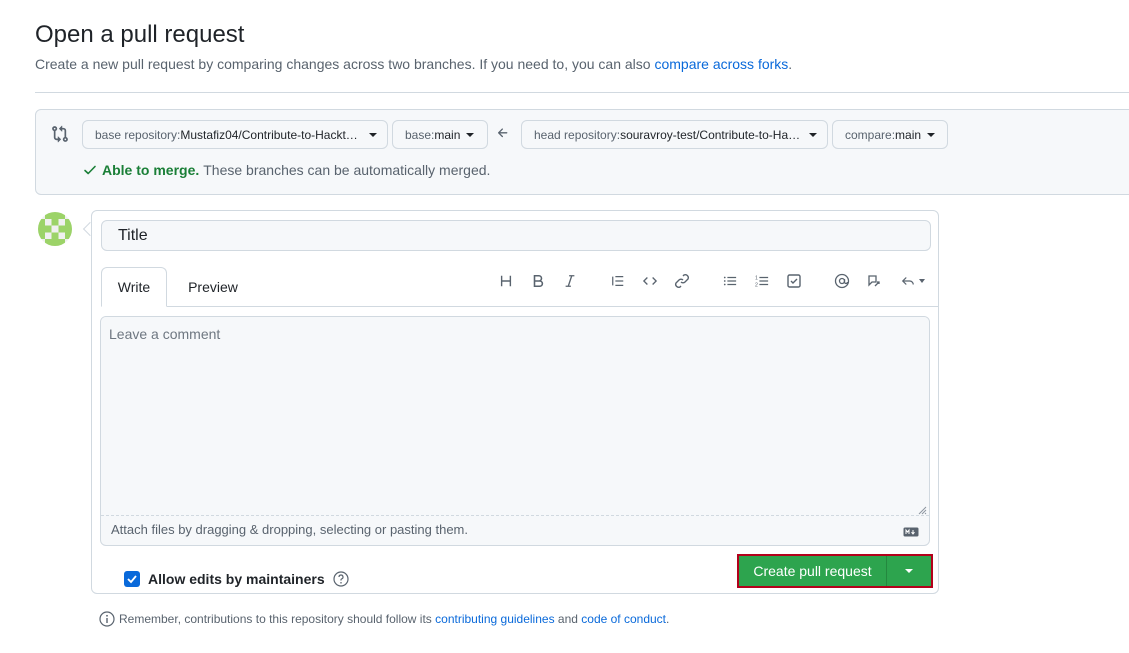 Image resolution: width=1129 pixels, height=653 pixels. Describe the element at coordinates (682, 281) in the screenshot. I see `link-icon` at that location.